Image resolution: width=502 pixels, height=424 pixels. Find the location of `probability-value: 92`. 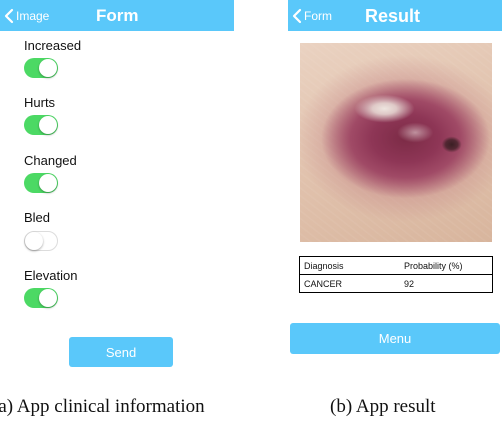

probability-value: 92 is located at coordinates (446, 283).